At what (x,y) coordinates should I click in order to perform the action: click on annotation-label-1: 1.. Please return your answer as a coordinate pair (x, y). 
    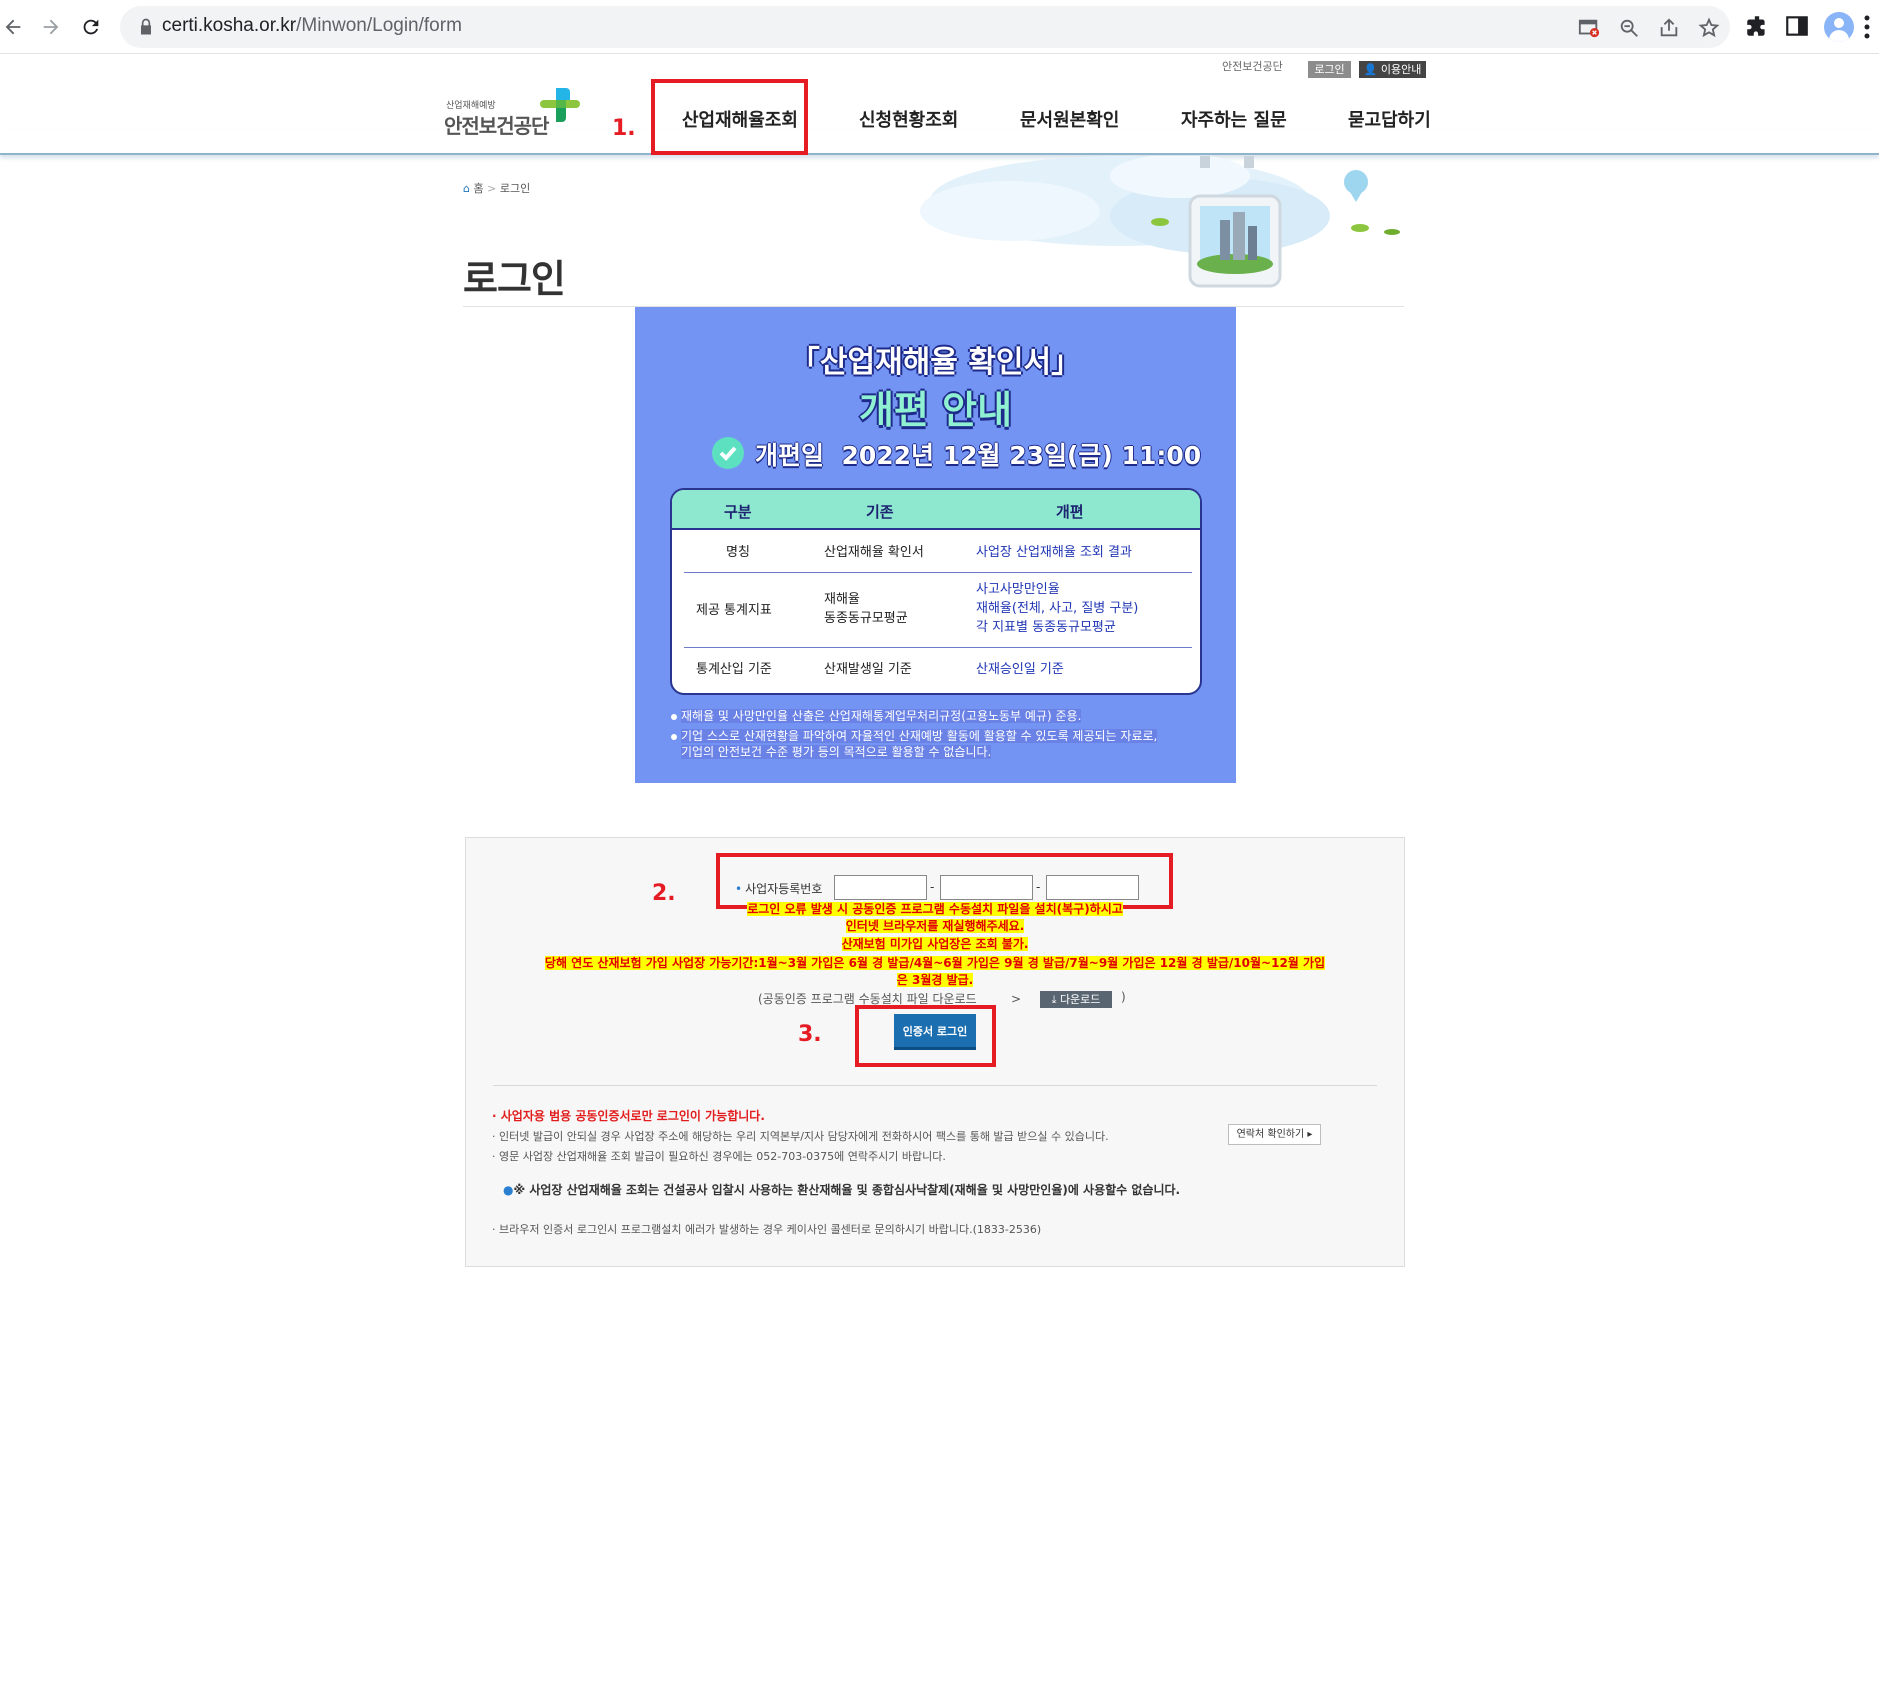
    Looking at the image, I should click on (624, 128).